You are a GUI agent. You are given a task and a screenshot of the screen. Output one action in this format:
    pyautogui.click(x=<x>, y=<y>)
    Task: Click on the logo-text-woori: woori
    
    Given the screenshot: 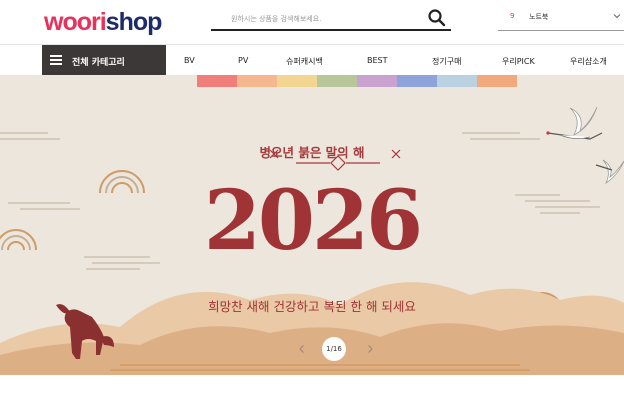 What is the action you would take?
    pyautogui.click(x=75, y=22)
    